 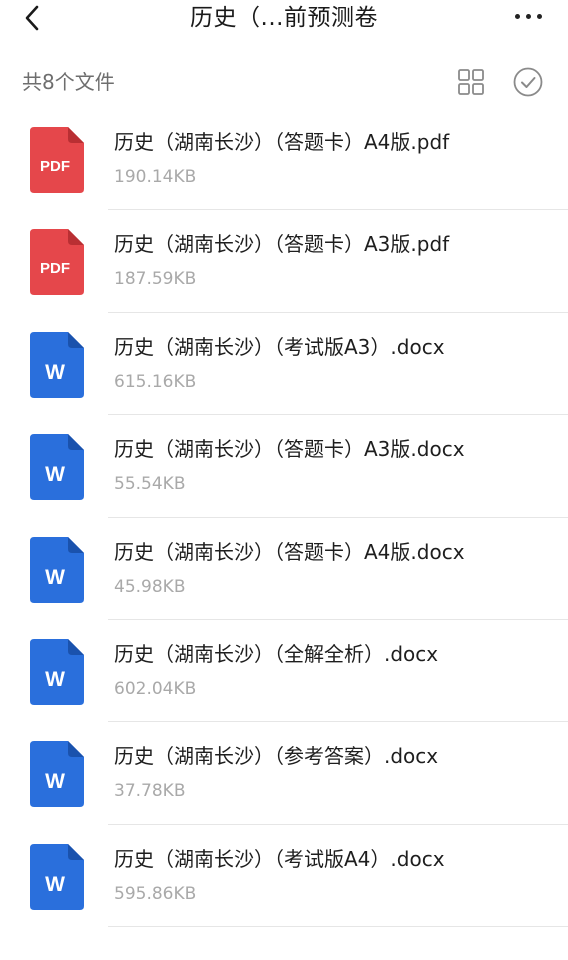 What do you see at coordinates (276, 756) in the screenshot?
I see `file-name: 历史（湖南长沙）（参考答案）.docx` at bounding box center [276, 756].